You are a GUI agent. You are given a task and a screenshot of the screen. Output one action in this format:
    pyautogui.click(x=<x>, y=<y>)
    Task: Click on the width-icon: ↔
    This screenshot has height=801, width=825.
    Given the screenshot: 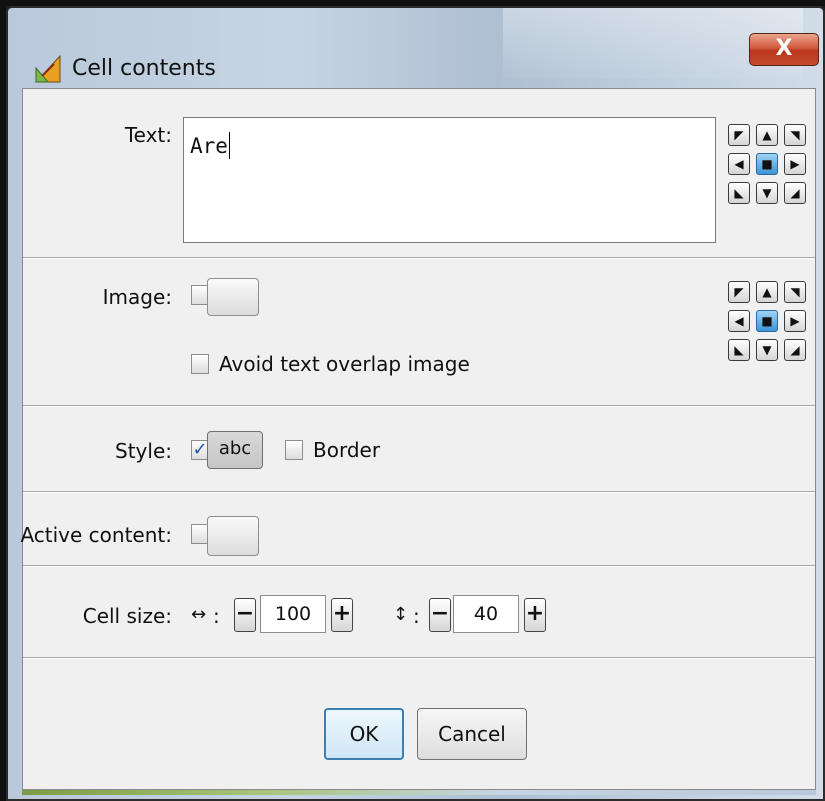 What is the action you would take?
    pyautogui.click(x=199, y=614)
    